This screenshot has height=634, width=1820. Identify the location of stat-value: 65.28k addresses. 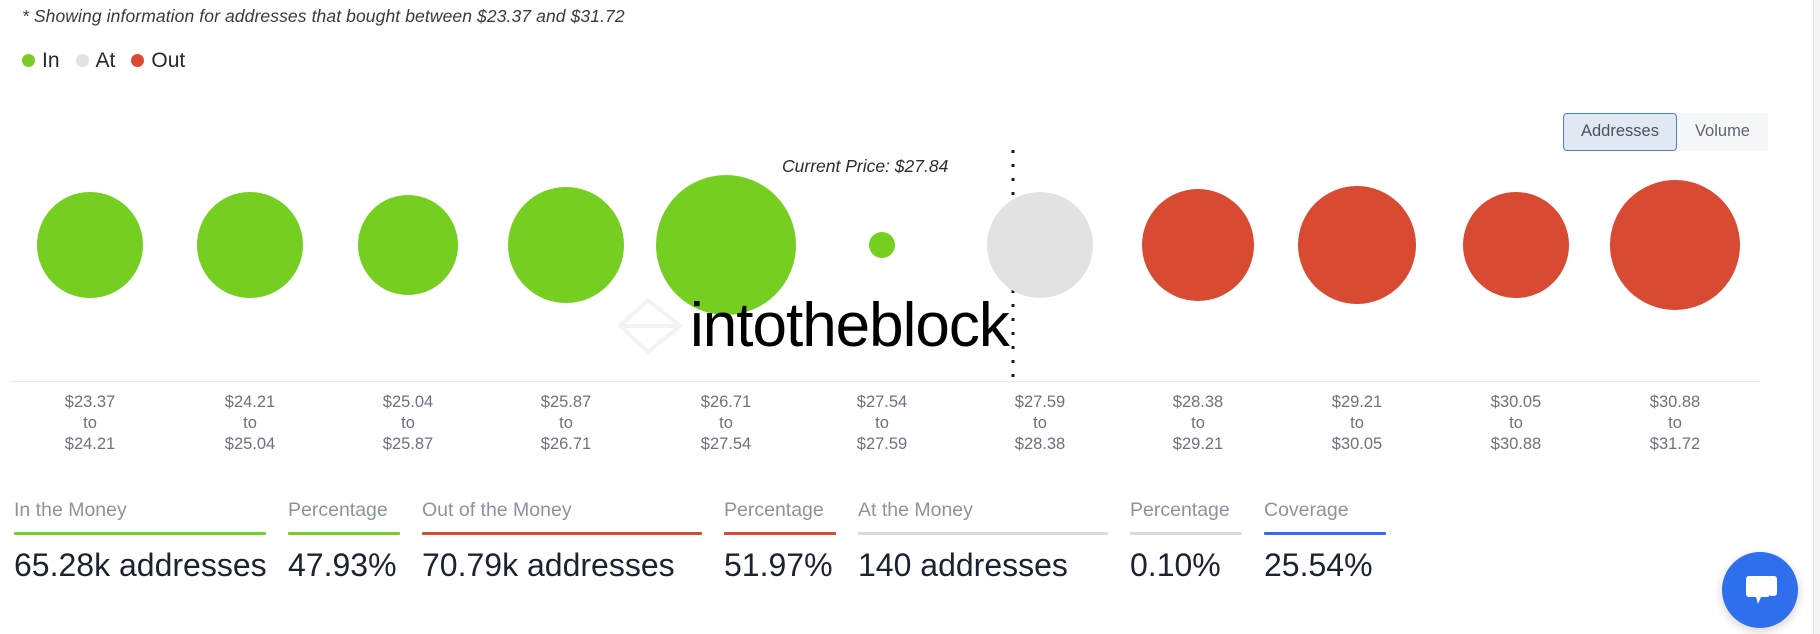
(140, 565).